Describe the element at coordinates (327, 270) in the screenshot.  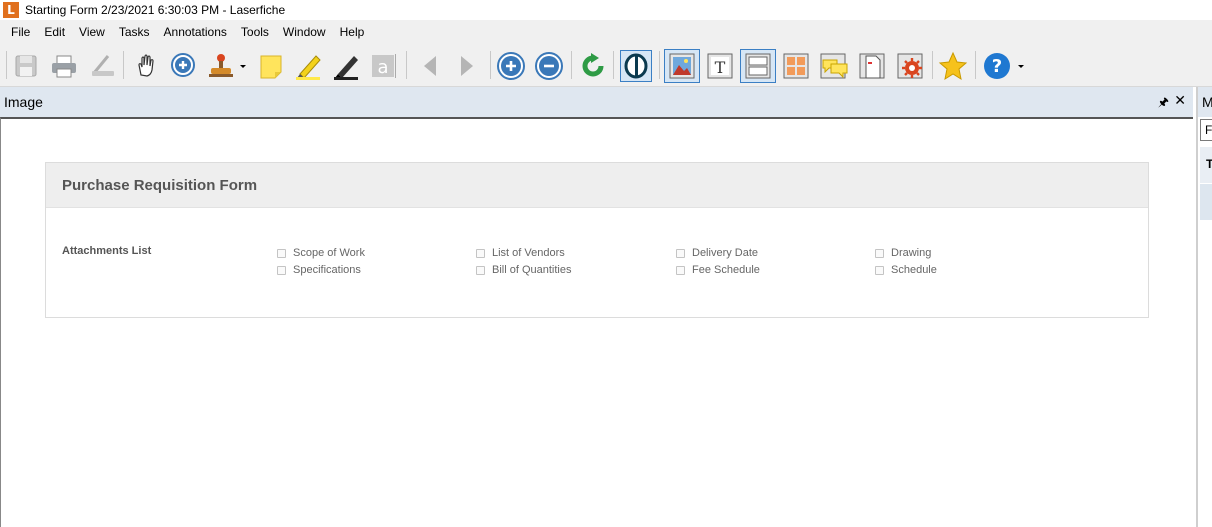
I see `option-label: Specifications` at that location.